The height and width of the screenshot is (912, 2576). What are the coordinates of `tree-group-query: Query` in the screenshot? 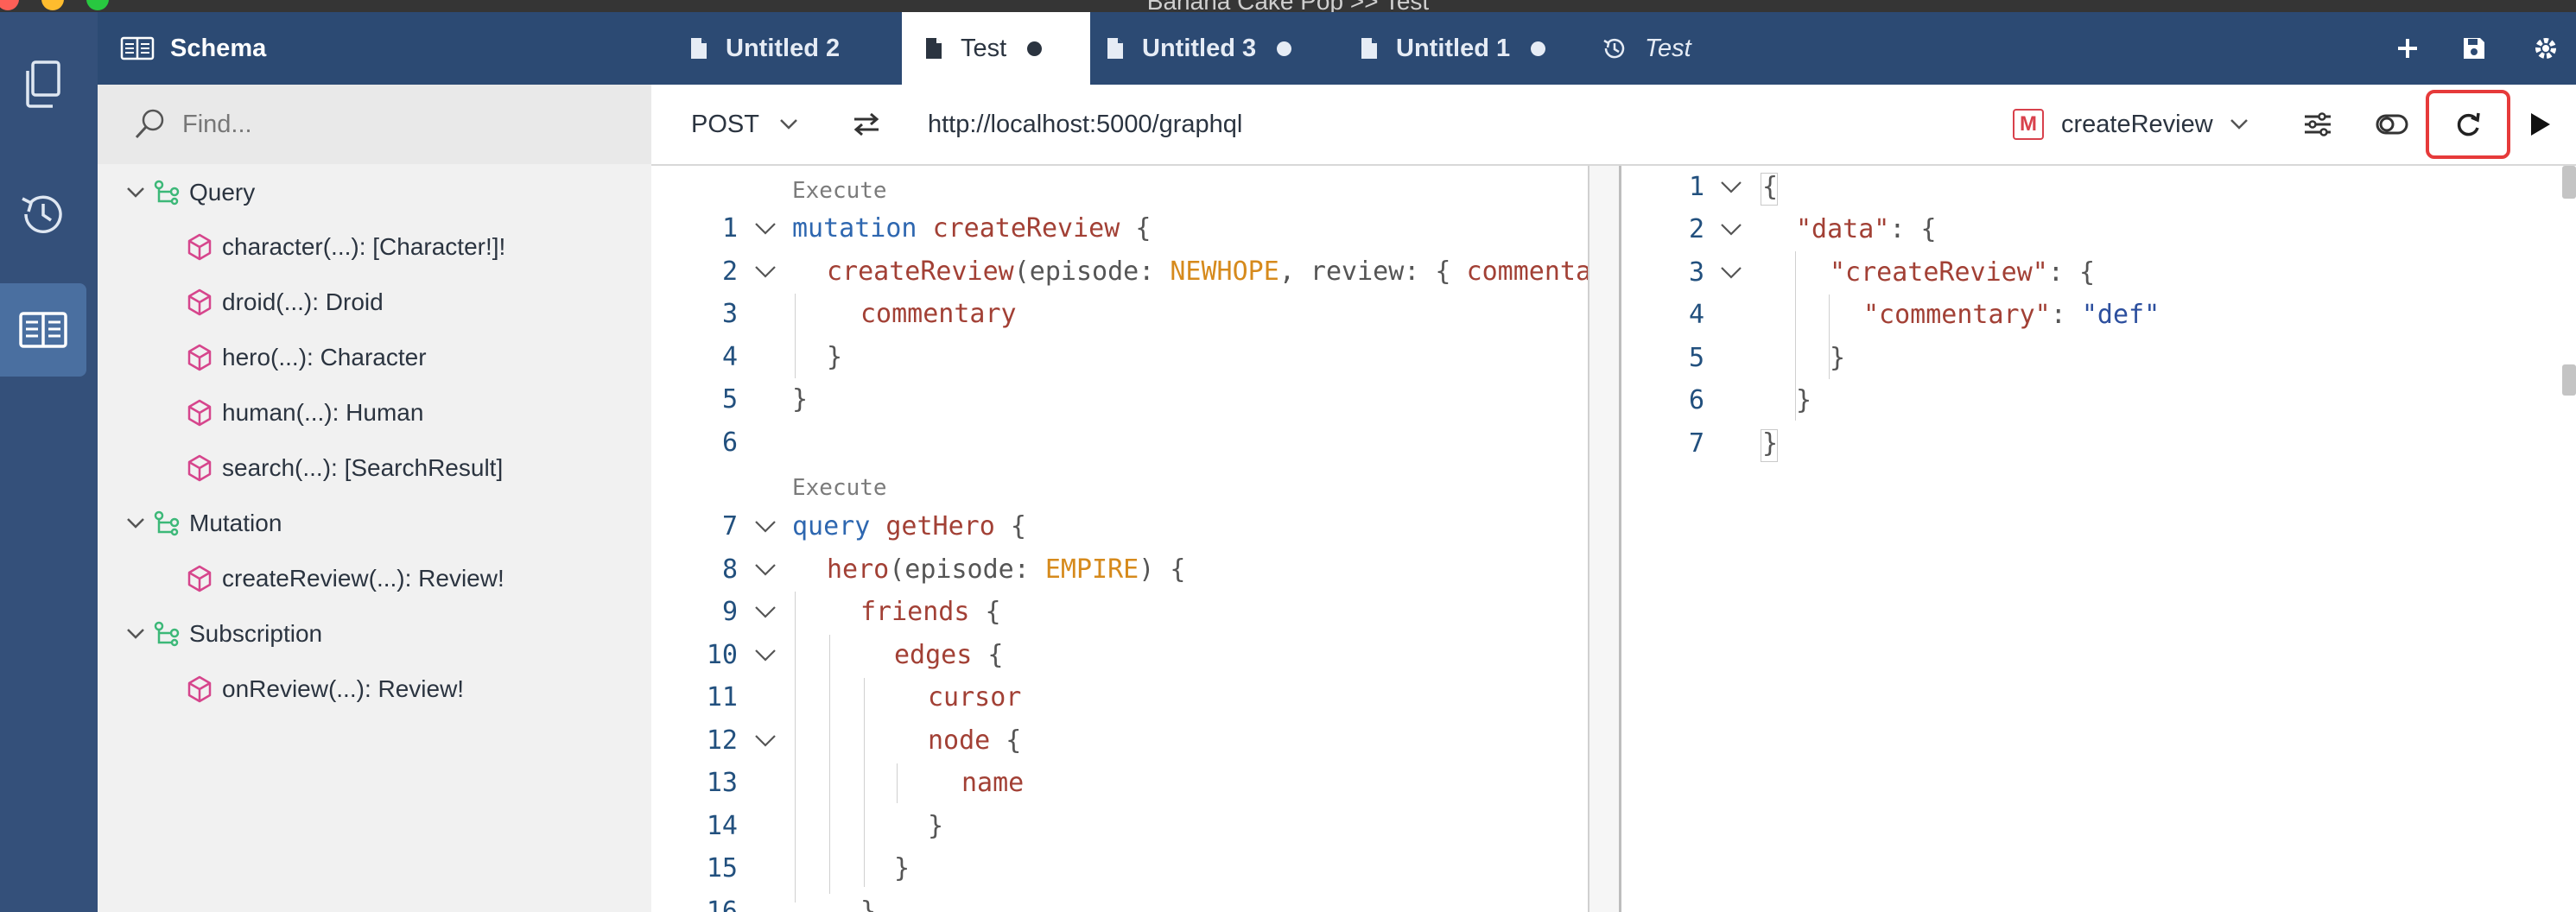 It's located at (188, 192).